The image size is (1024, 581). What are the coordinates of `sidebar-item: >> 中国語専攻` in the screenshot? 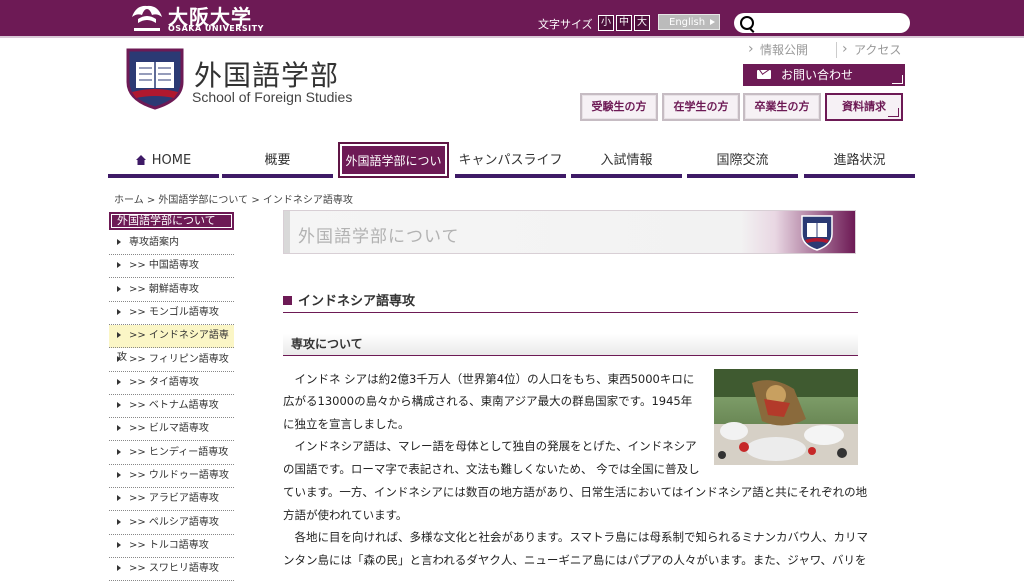 It's located at (171, 267).